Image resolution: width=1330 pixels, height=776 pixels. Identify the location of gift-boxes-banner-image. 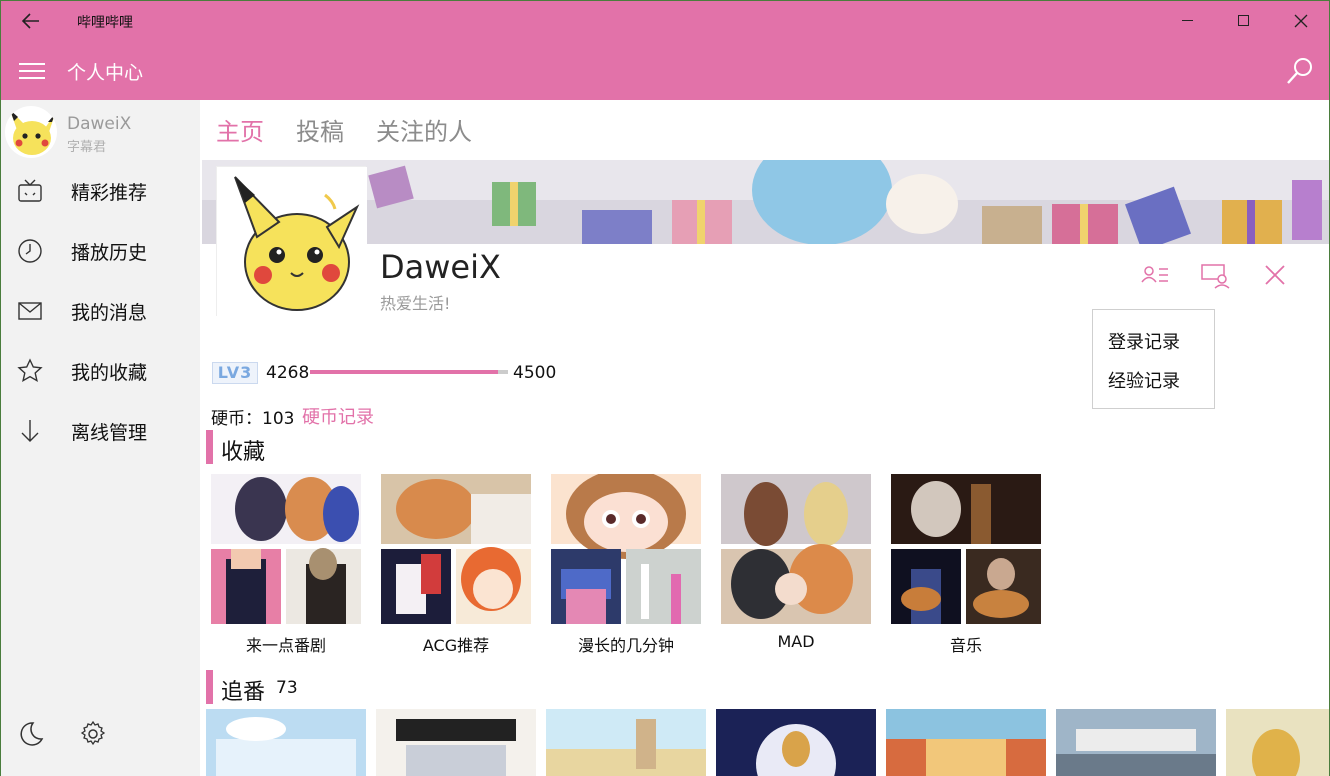
(765, 202).